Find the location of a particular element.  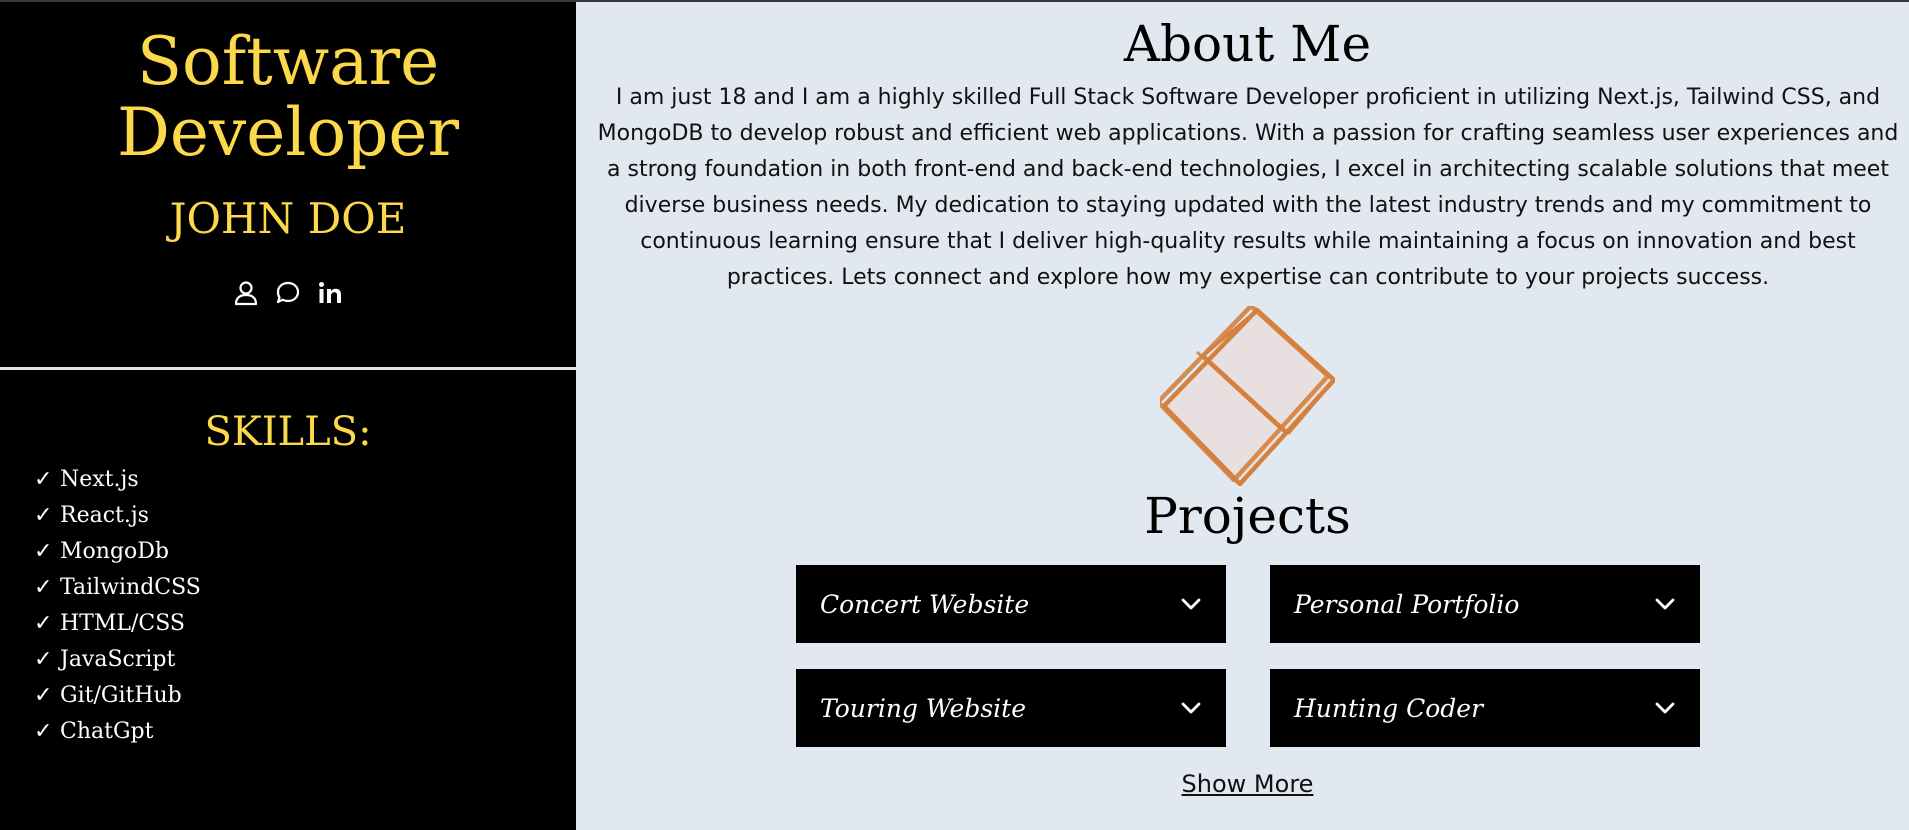

skill-item: ✓ ChatGpt is located at coordinates (117, 732).